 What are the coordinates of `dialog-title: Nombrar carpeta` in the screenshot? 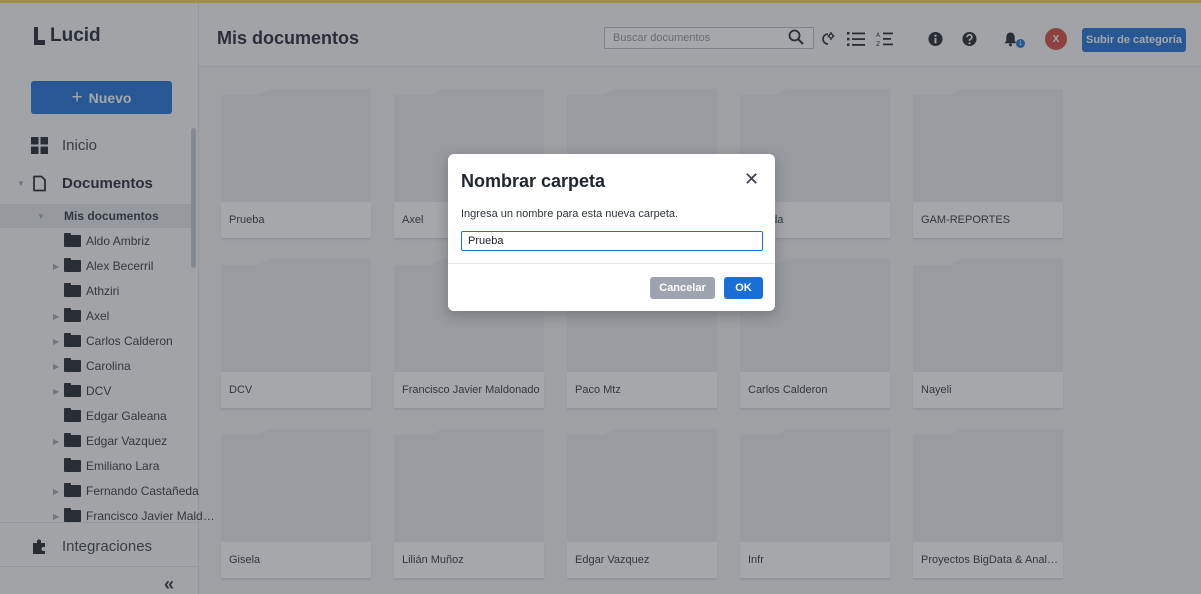 It's located at (533, 181).